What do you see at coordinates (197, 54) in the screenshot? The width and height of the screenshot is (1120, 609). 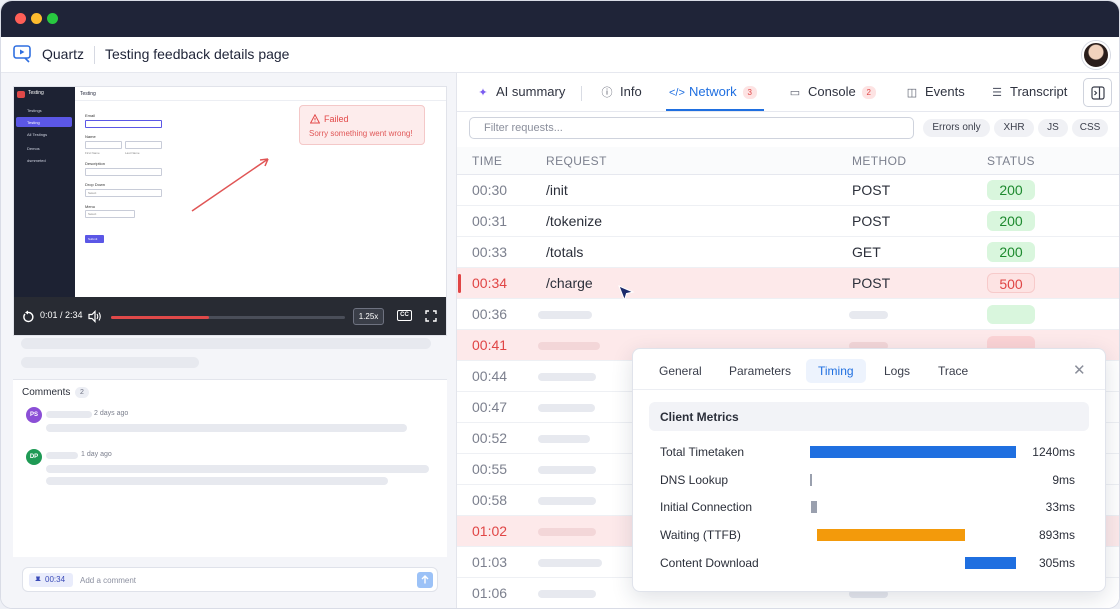 I see `page-title: Testing feedback details page` at bounding box center [197, 54].